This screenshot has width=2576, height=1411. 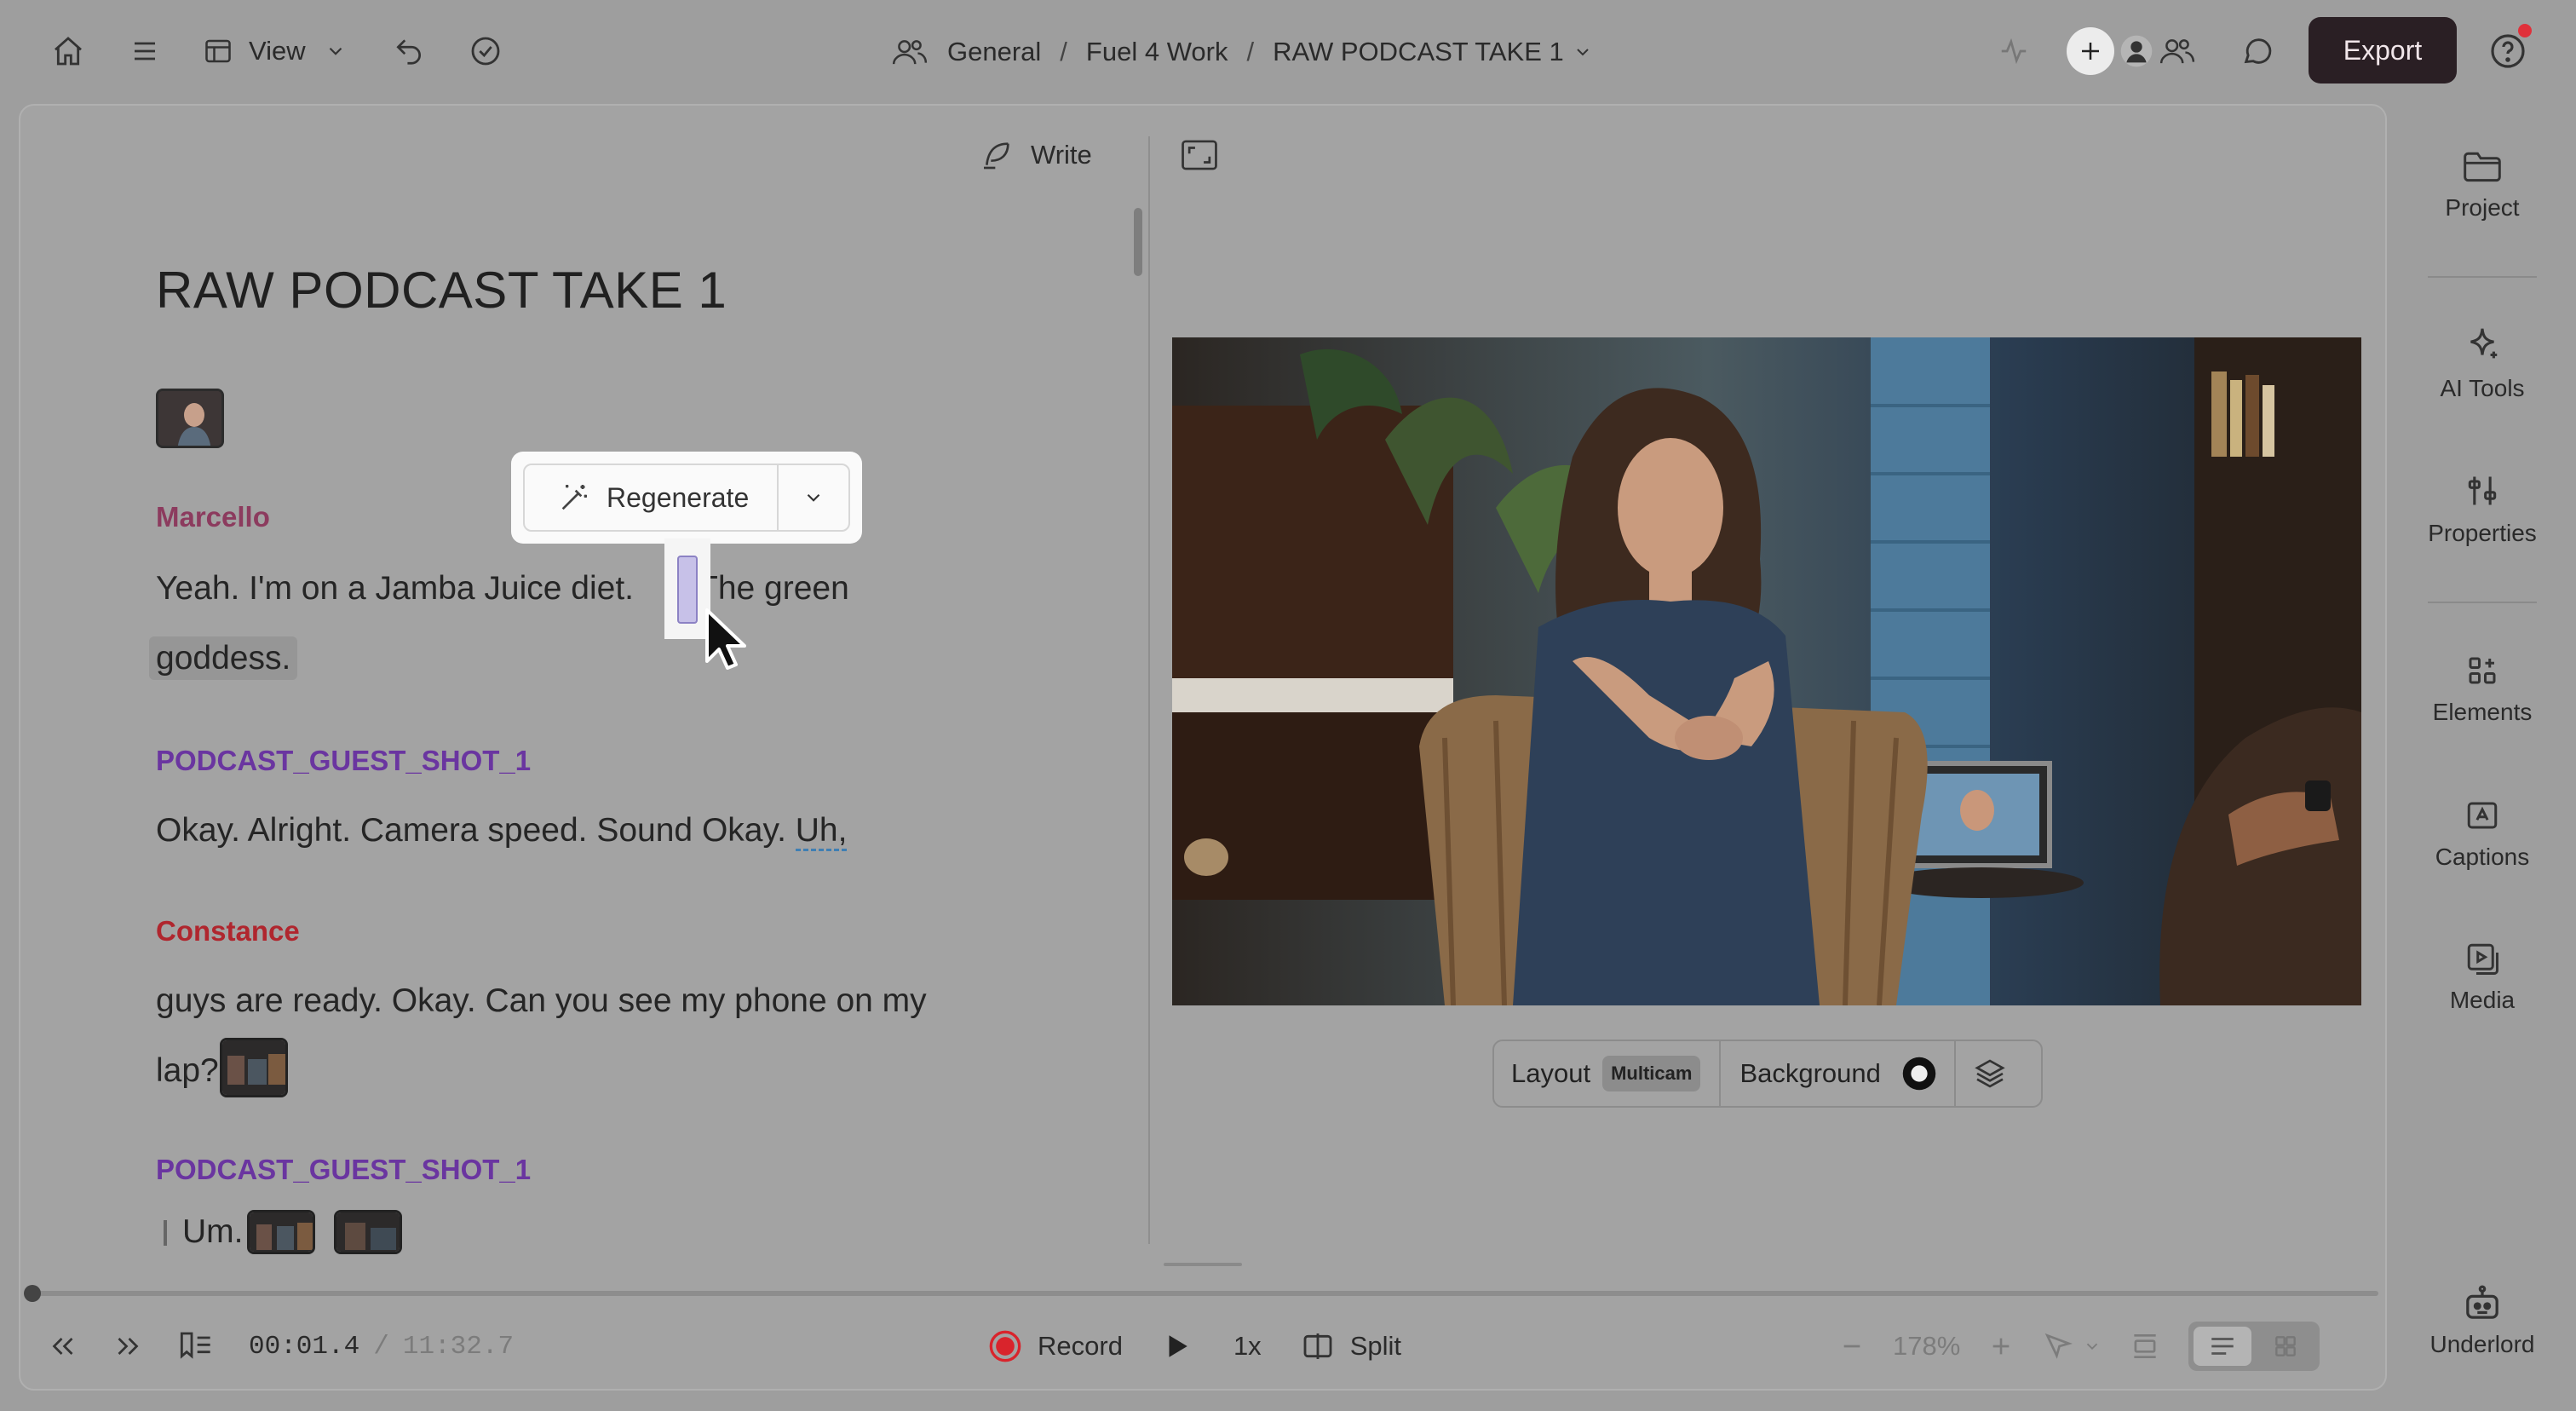 I want to click on zoom-in-icon, so click(x=2001, y=1346).